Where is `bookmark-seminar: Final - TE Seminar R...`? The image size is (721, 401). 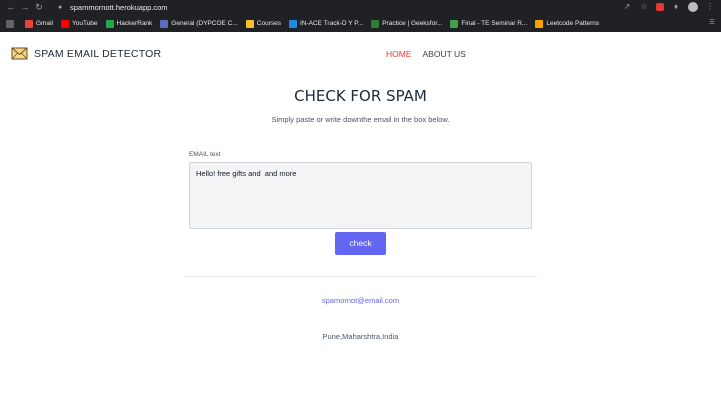 bookmark-seminar: Final - TE Seminar R... is located at coordinates (488, 23).